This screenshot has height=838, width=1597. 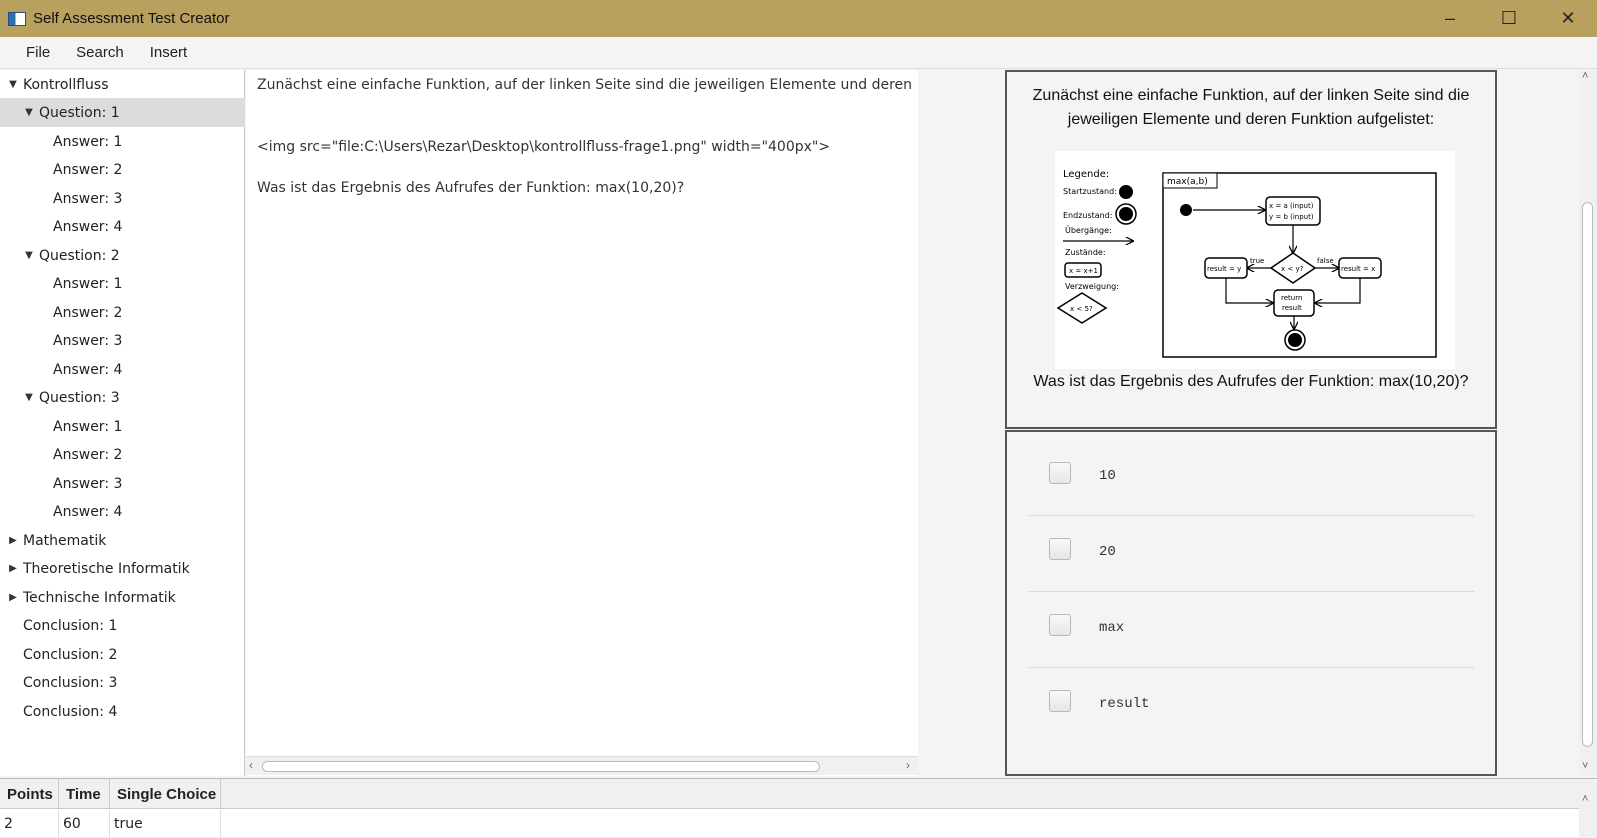 I want to click on answer-label: 10, so click(x=1107, y=476).